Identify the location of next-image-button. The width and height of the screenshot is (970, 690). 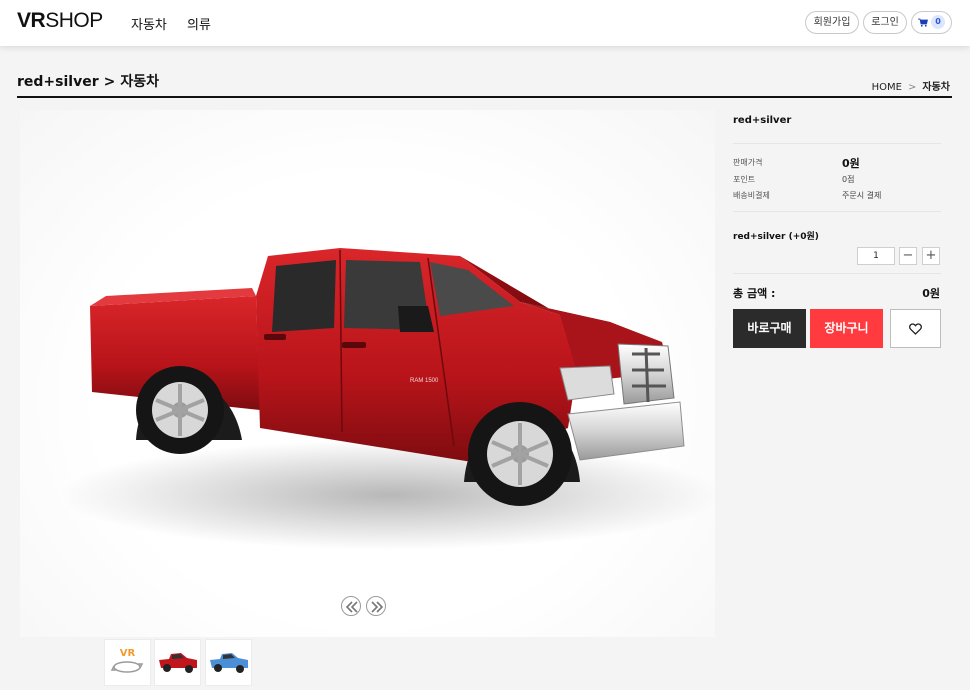
(376, 606).